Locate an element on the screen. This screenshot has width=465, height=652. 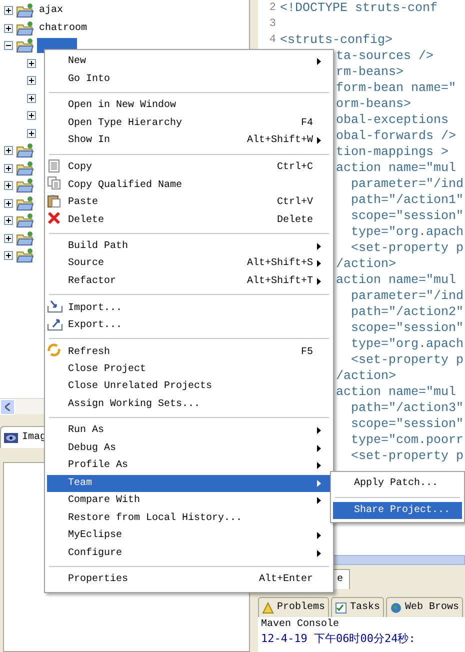
code-line: <!DOCTYPE struts-conf is located at coordinates (359, 8).